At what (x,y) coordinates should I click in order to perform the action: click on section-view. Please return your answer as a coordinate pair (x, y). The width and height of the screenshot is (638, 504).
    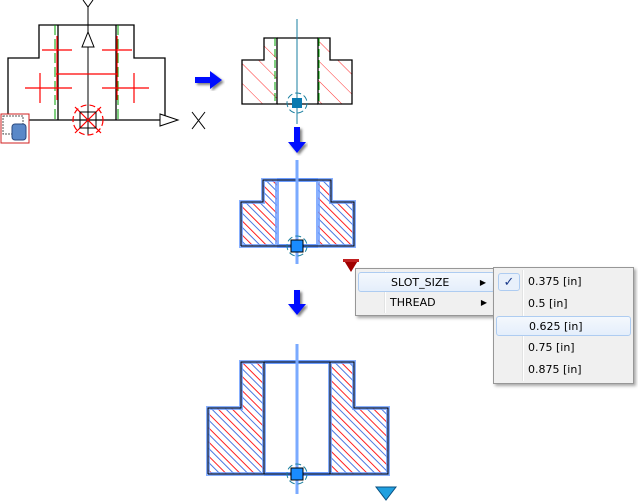
    Looking at the image, I should click on (297, 71).